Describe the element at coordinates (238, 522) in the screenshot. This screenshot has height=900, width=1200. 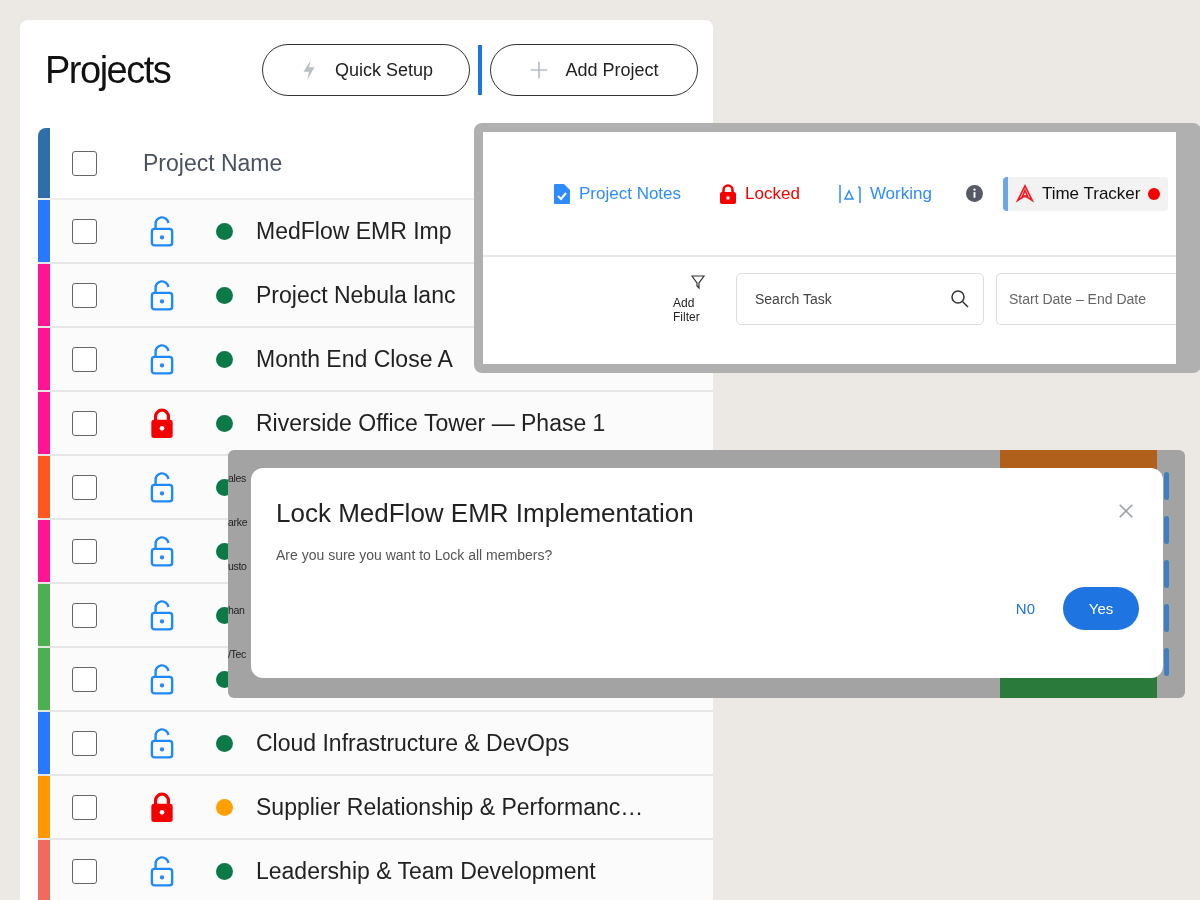
I see `table-cell: arke` at that location.